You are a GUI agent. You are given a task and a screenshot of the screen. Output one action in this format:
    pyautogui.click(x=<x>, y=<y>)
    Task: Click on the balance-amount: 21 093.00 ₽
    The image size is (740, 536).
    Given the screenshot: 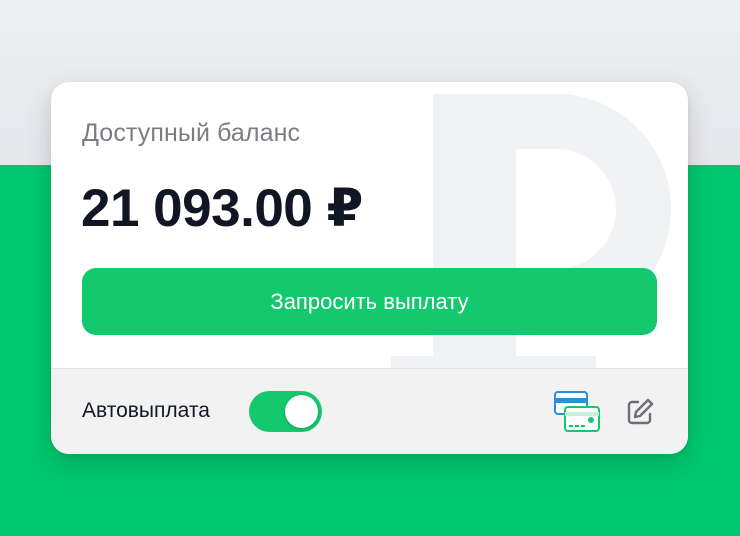 What is the action you would take?
    pyautogui.click(x=222, y=208)
    